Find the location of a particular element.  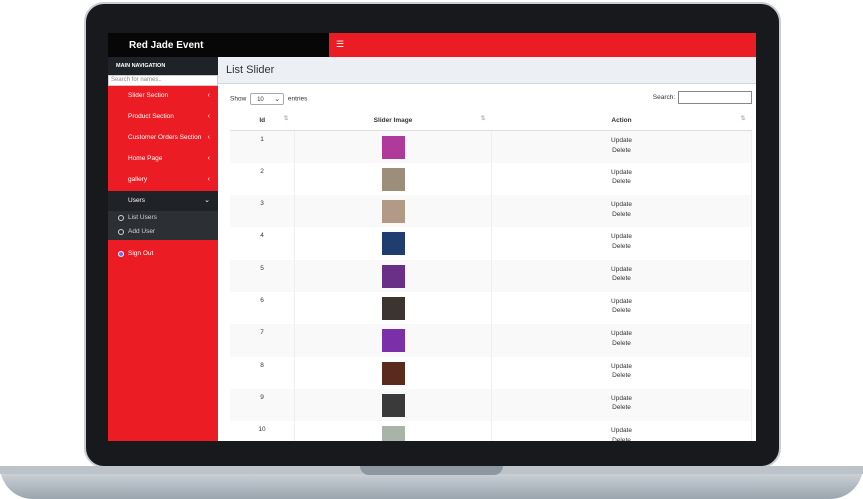

entries-control: Show 10 ⌄ entries is located at coordinates (268, 99).